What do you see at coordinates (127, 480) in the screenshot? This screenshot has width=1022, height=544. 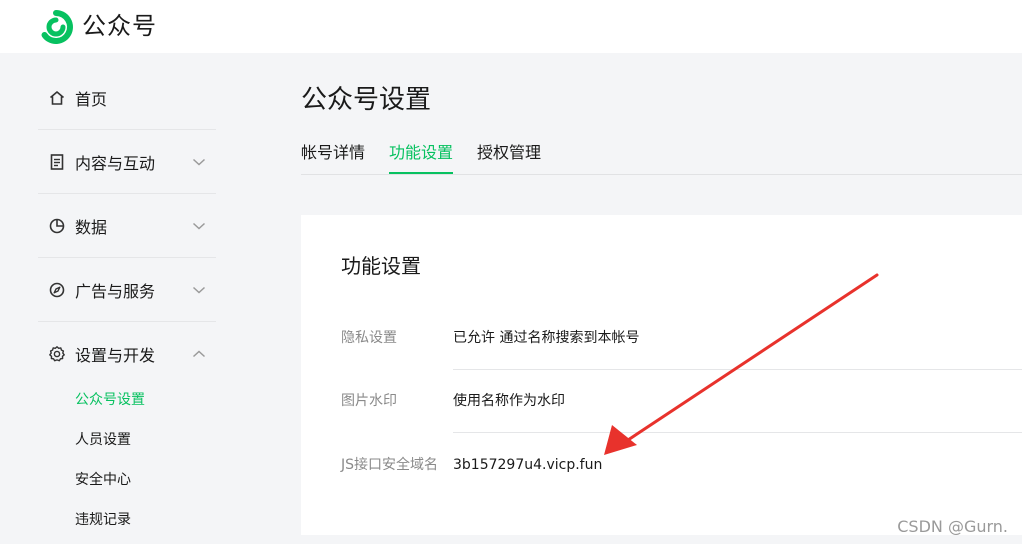 I see `sidebar-subitem-security-center: 安全中心` at bounding box center [127, 480].